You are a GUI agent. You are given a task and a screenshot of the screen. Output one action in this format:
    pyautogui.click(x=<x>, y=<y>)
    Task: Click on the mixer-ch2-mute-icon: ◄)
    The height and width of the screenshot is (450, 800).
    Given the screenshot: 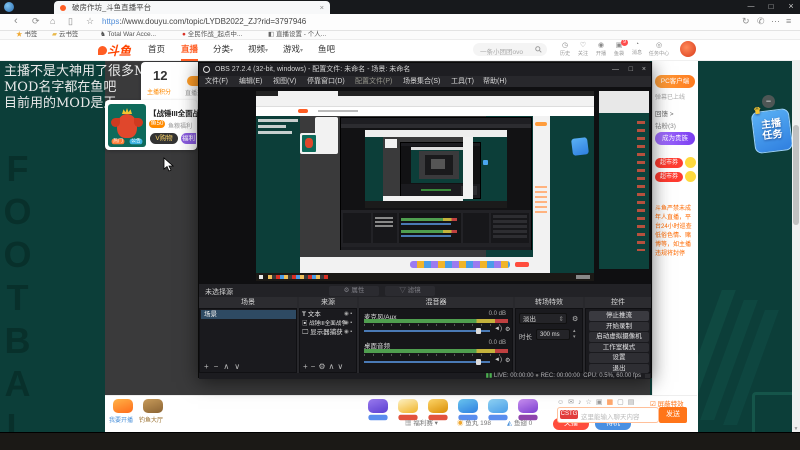 What is the action you would take?
    pyautogui.click(x=498, y=360)
    